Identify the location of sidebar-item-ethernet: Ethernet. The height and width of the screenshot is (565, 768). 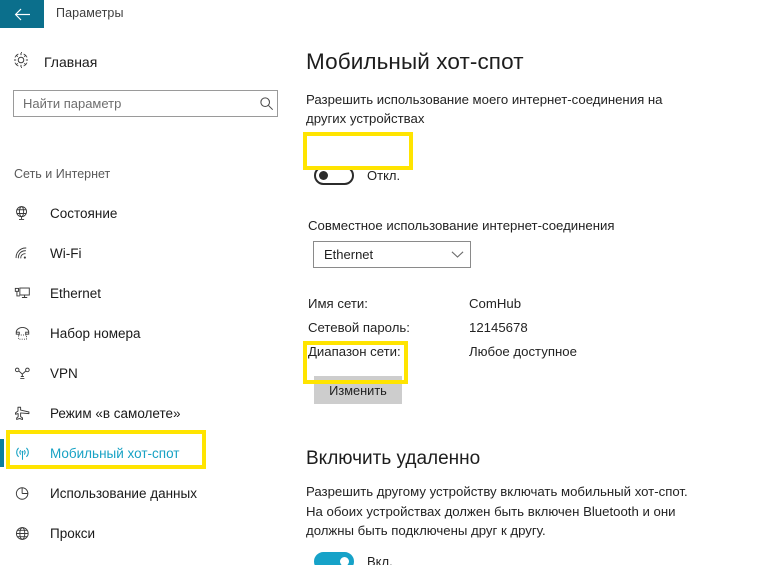
(145, 293).